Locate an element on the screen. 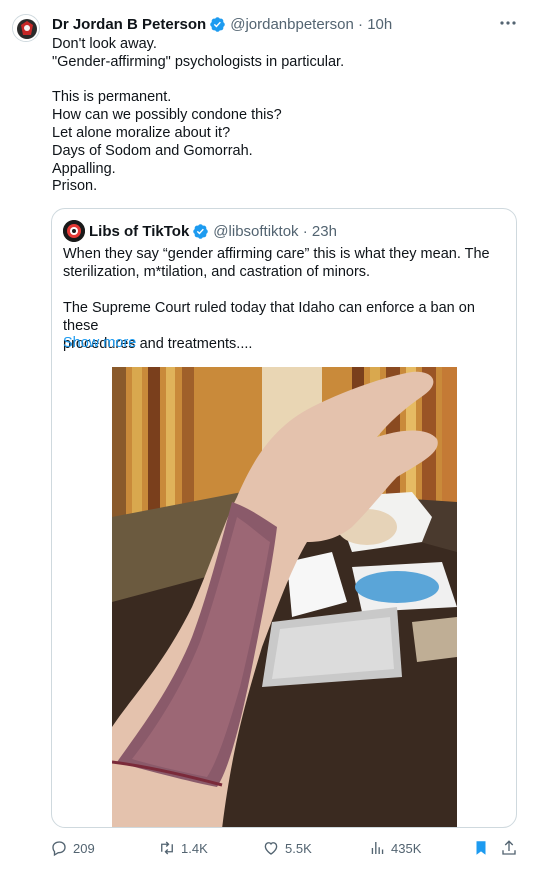 Image resolution: width=535 pixels, height=872 pixels. tweet-text-line: Let alone moralize about it? is located at coordinates (141, 132).